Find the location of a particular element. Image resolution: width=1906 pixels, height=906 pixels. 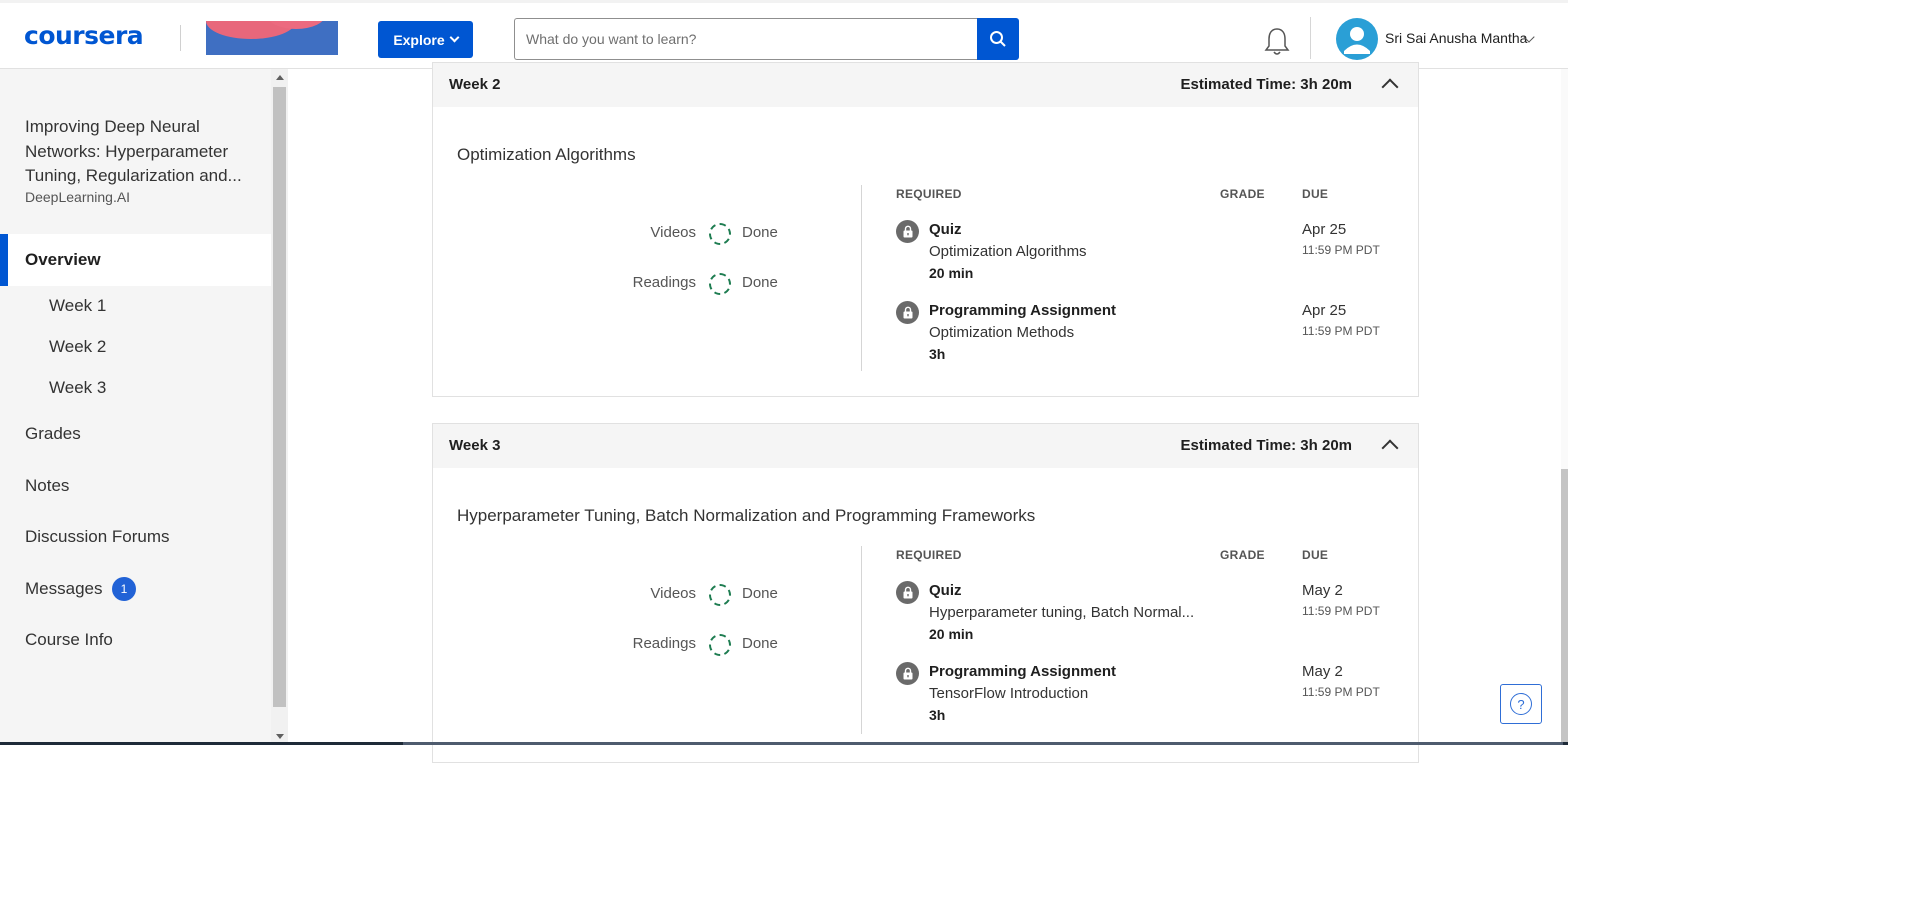

help-button: ? is located at coordinates (1521, 704).